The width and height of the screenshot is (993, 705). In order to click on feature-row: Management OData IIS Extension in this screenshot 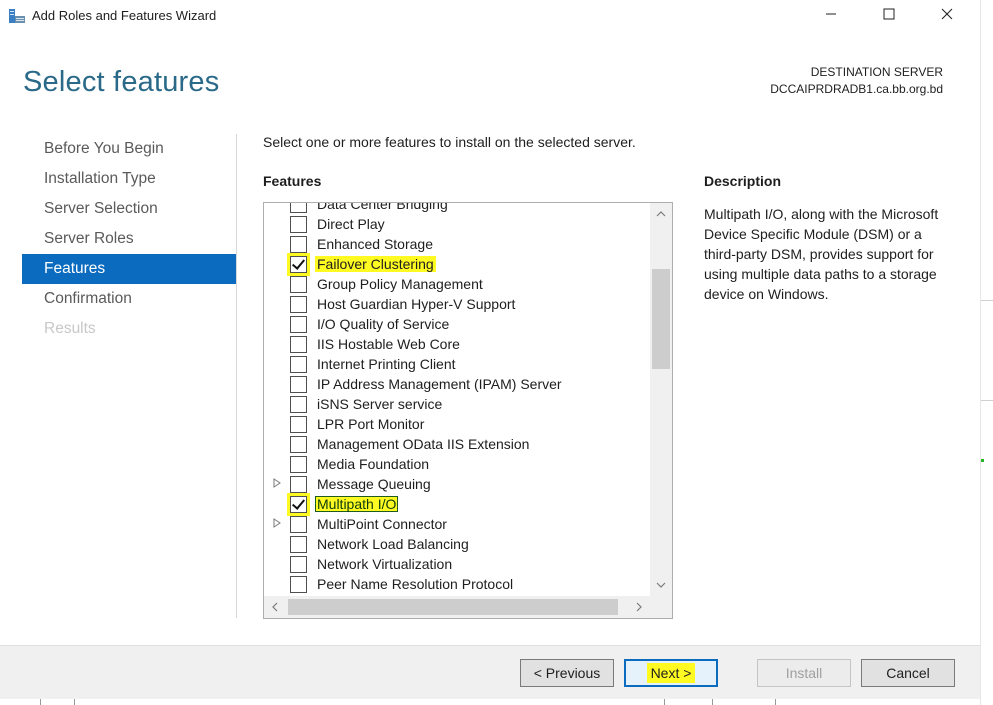, I will do `click(457, 444)`.